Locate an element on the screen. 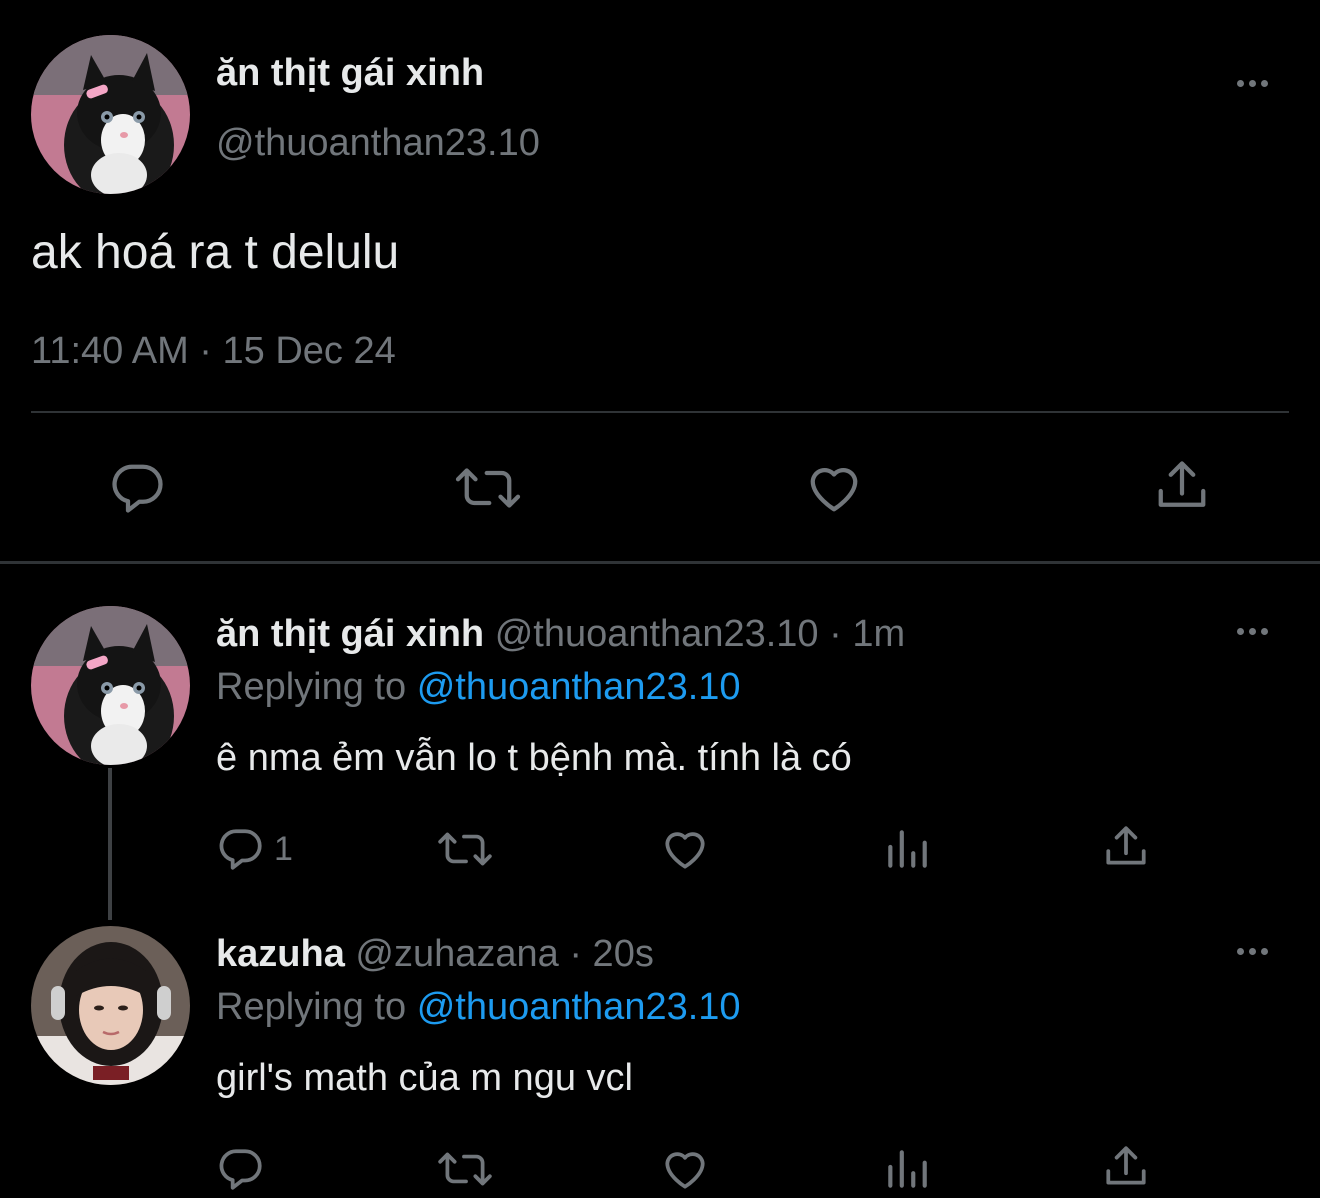 This screenshot has height=1198, width=1320. handle: @zuhazana is located at coordinates (456, 954).